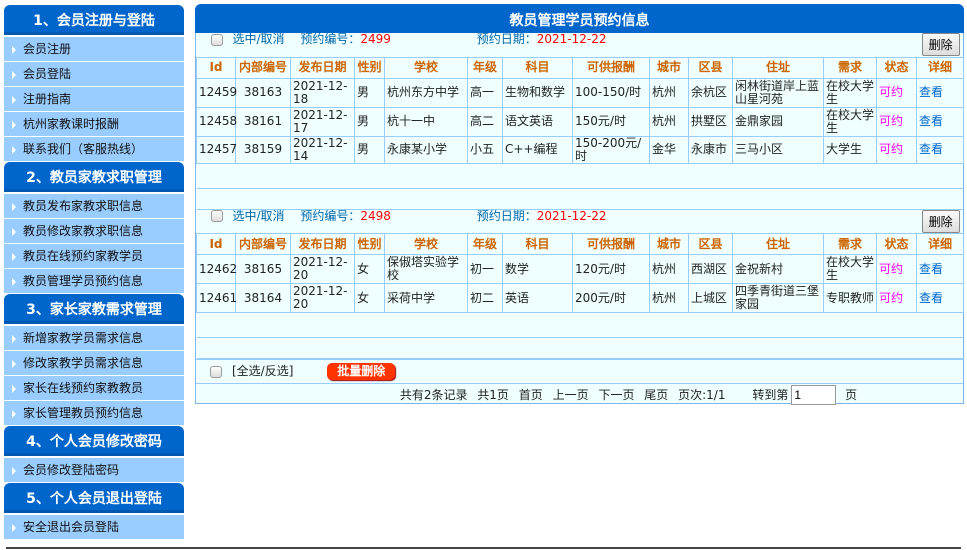 This screenshot has width=967, height=550. I want to click on booking-no-label: 预约编号：, so click(330, 215).